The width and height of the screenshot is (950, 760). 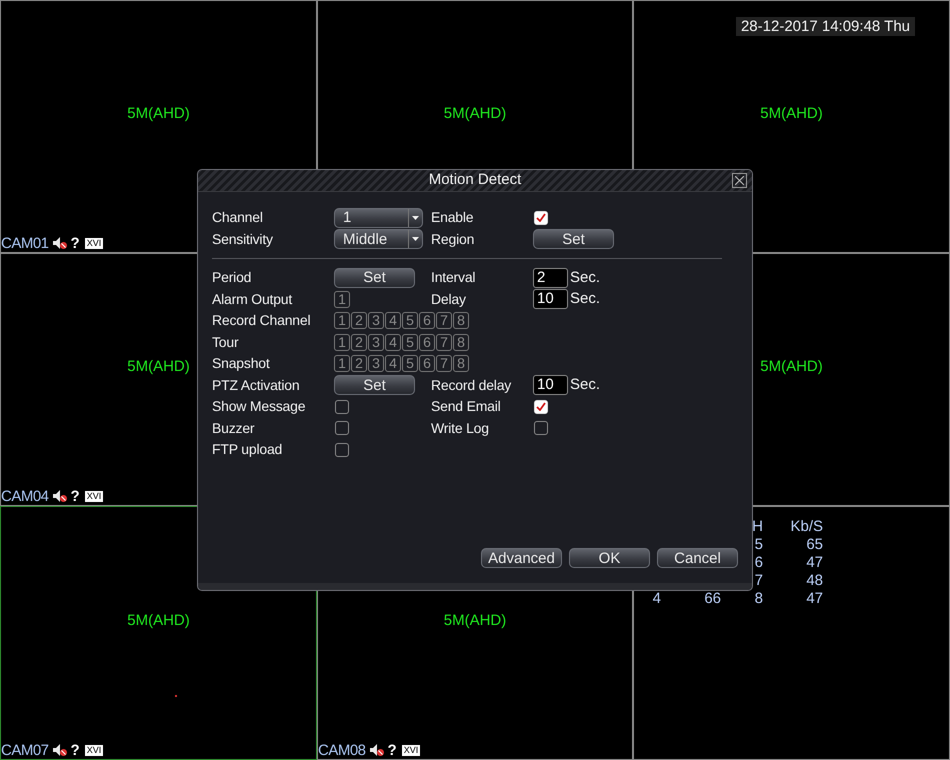 What do you see at coordinates (378, 239) in the screenshot?
I see `dropdown: Middle` at bounding box center [378, 239].